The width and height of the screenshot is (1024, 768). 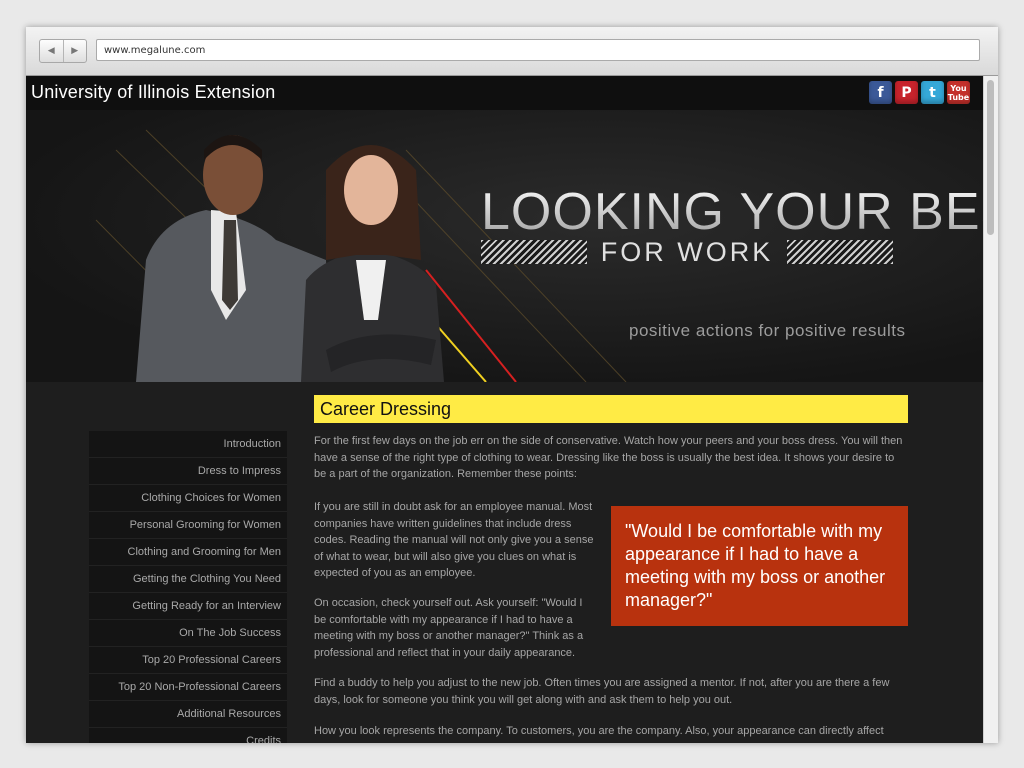 What do you see at coordinates (188, 687) in the screenshot?
I see `sidebar-item-non-professional-careers: Top 20 Non-Professional Careers` at bounding box center [188, 687].